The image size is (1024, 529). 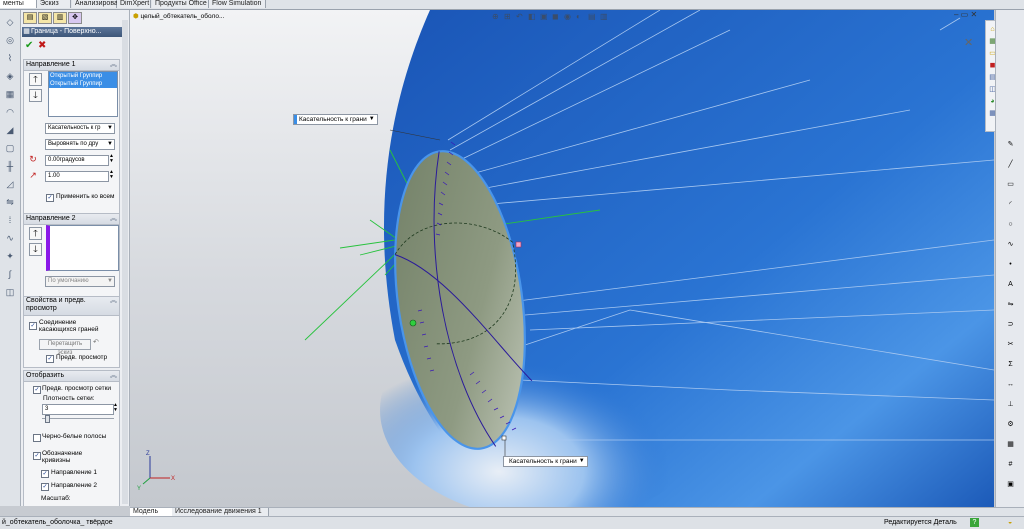 I want to click on tangency-callout-top: Касательность к грани ▼, so click(x=335, y=119).